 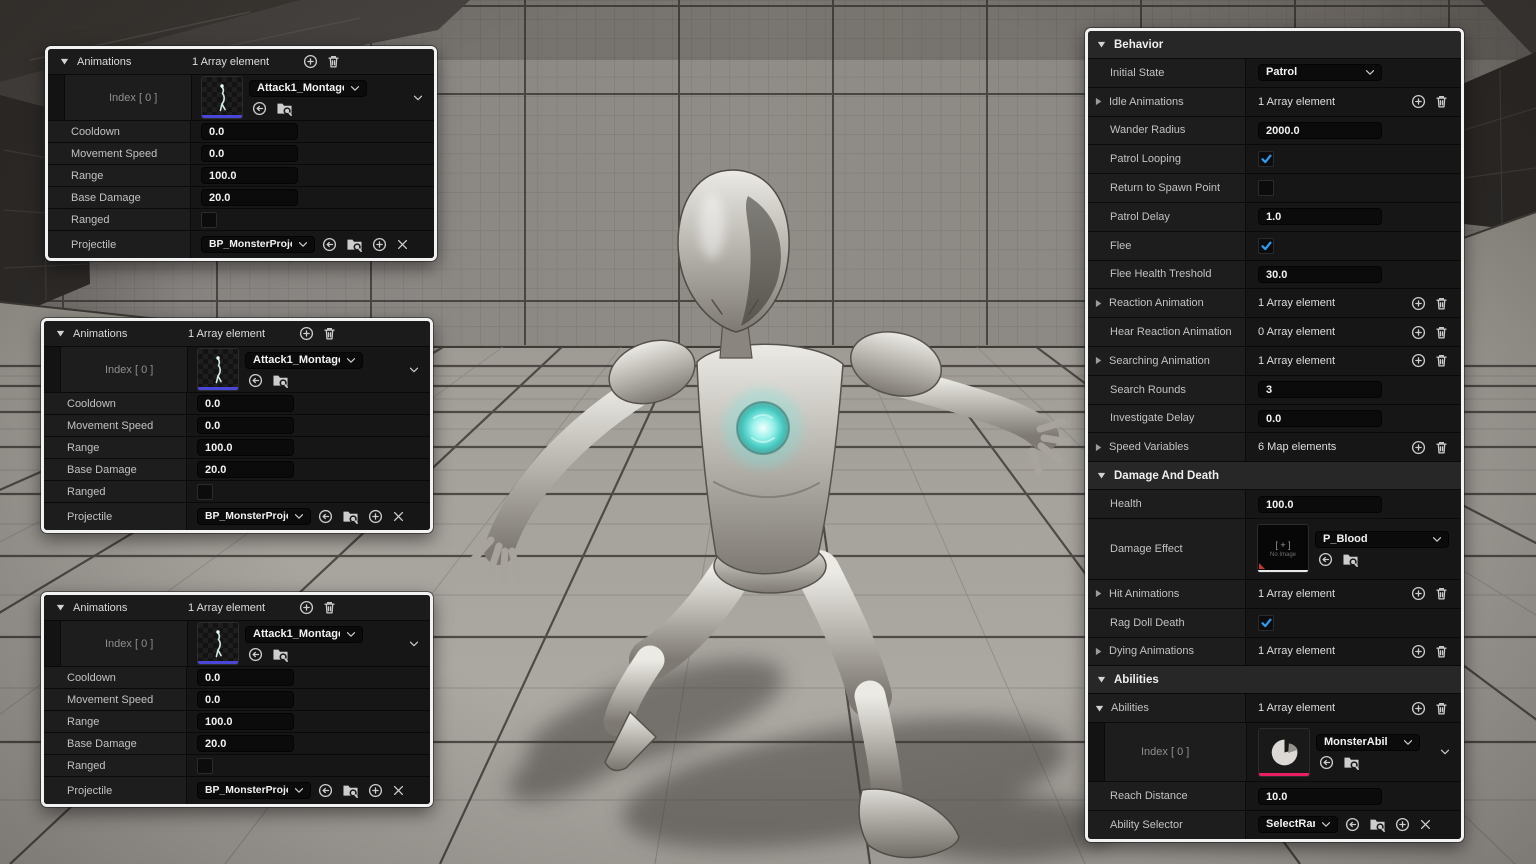 I want to click on initial-state-dropdown: Patrol, so click(x=1320, y=73).